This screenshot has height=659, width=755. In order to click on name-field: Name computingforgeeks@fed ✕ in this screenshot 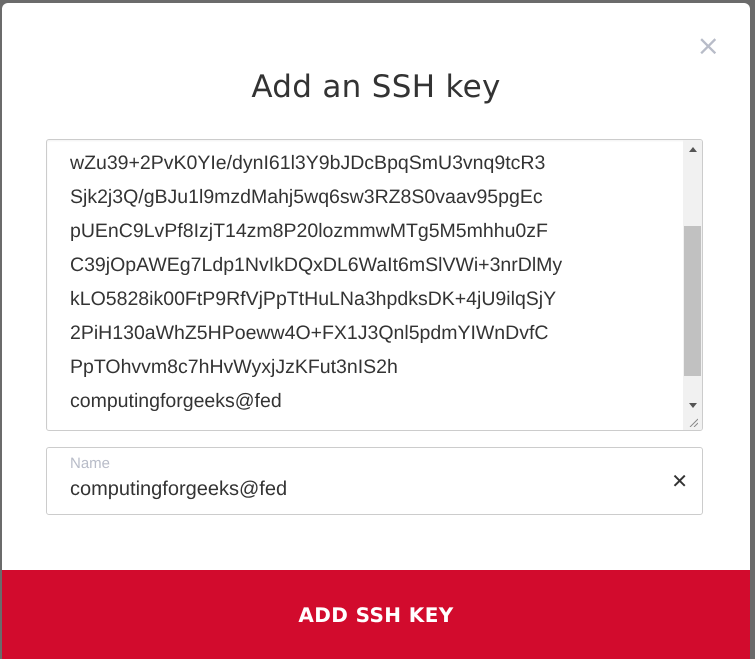, I will do `click(374, 481)`.